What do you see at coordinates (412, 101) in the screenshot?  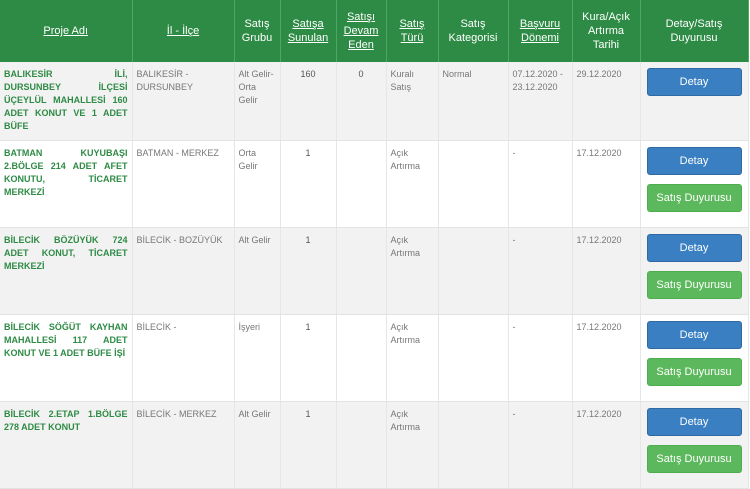 I see `cell-satis-turu: Kuralı Satış` at bounding box center [412, 101].